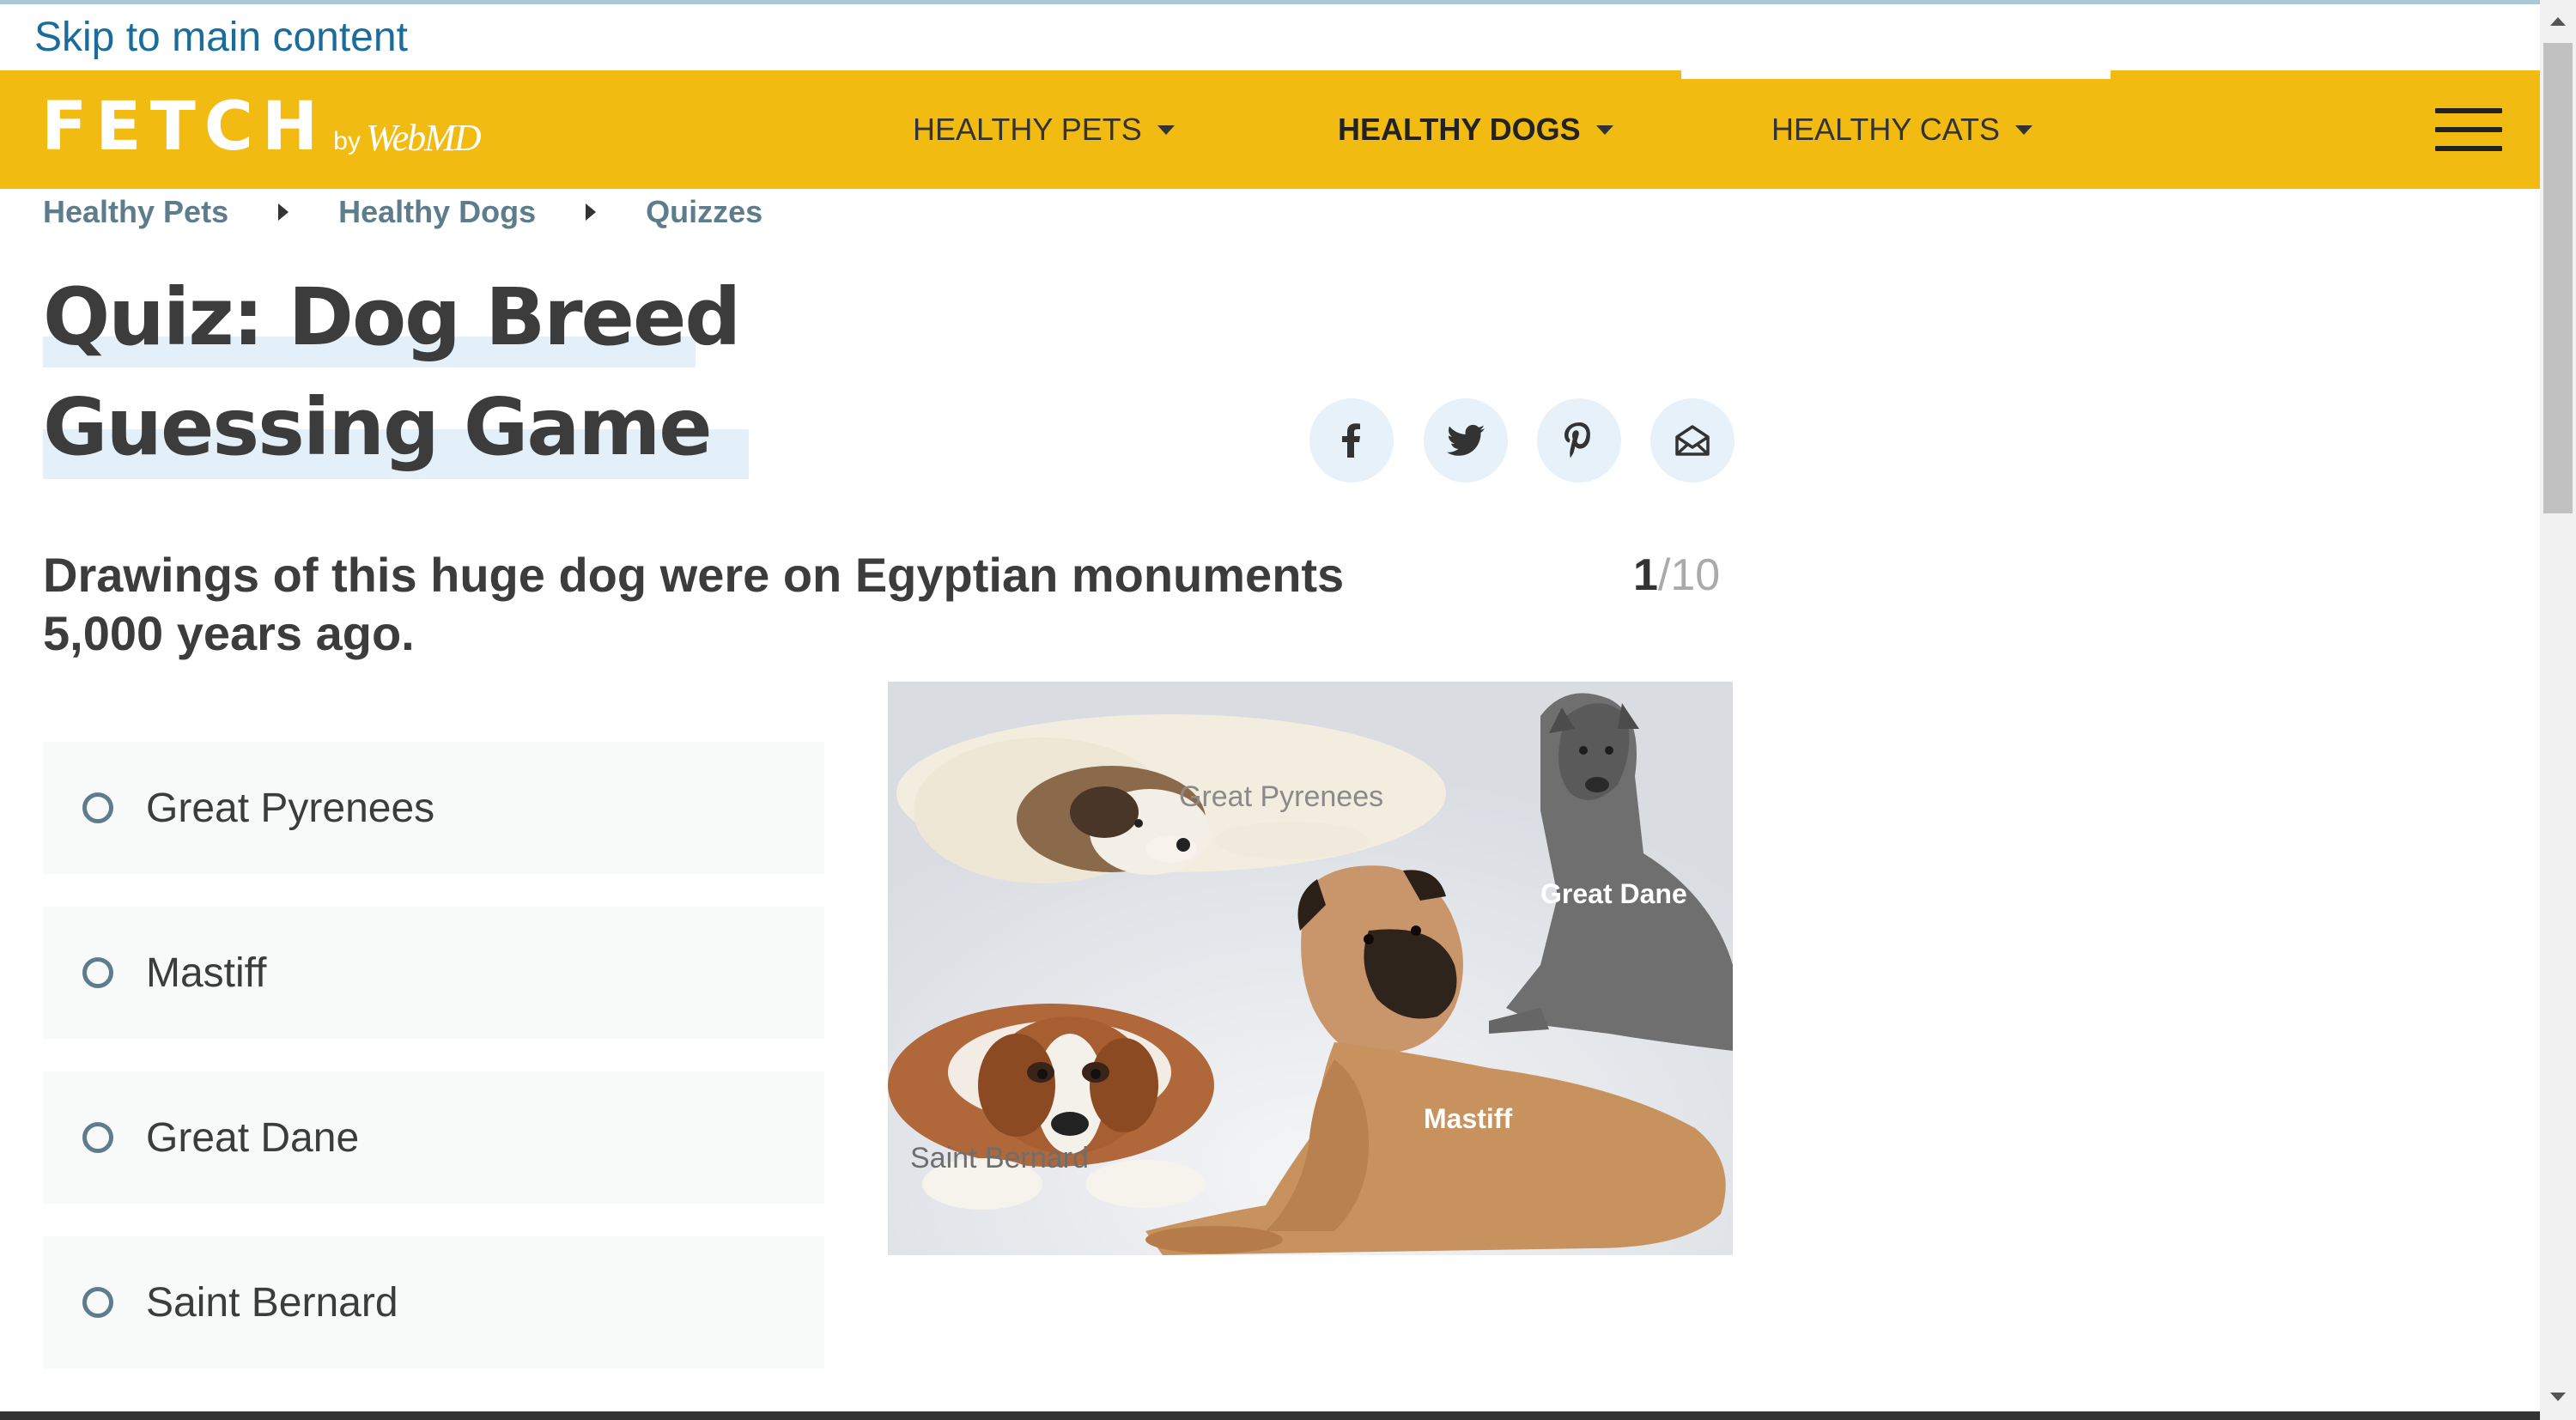 This screenshot has height=1420, width=2576. I want to click on answer-option: Great Pyrenees, so click(433, 808).